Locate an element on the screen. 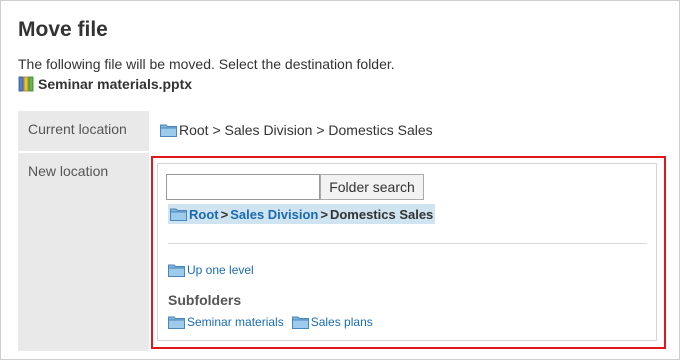 This screenshot has height=360, width=680. new-location-label: New location is located at coordinates (83, 252).